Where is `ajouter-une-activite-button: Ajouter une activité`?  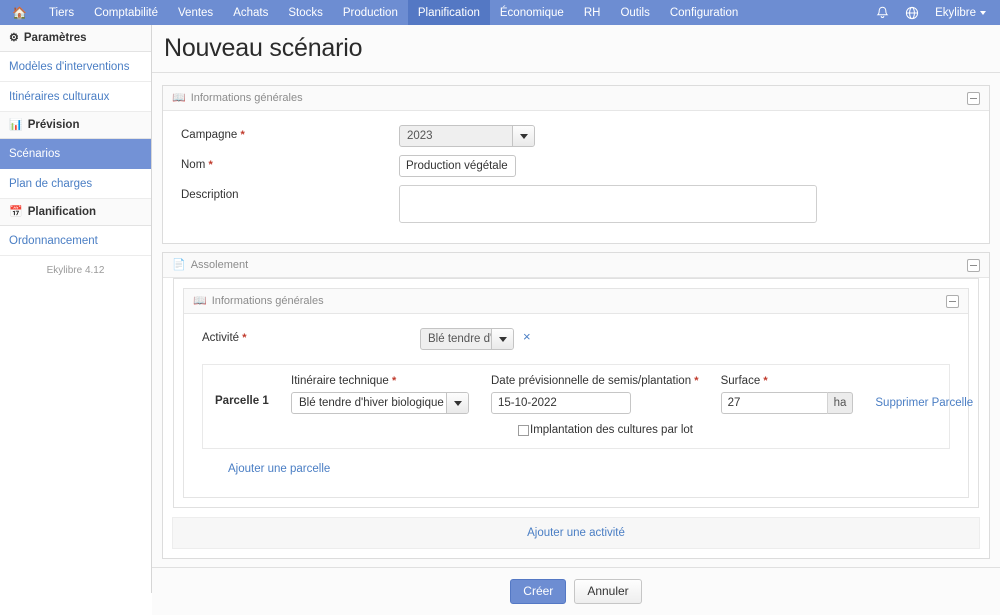 ajouter-une-activite-button: Ajouter une activité is located at coordinates (576, 533).